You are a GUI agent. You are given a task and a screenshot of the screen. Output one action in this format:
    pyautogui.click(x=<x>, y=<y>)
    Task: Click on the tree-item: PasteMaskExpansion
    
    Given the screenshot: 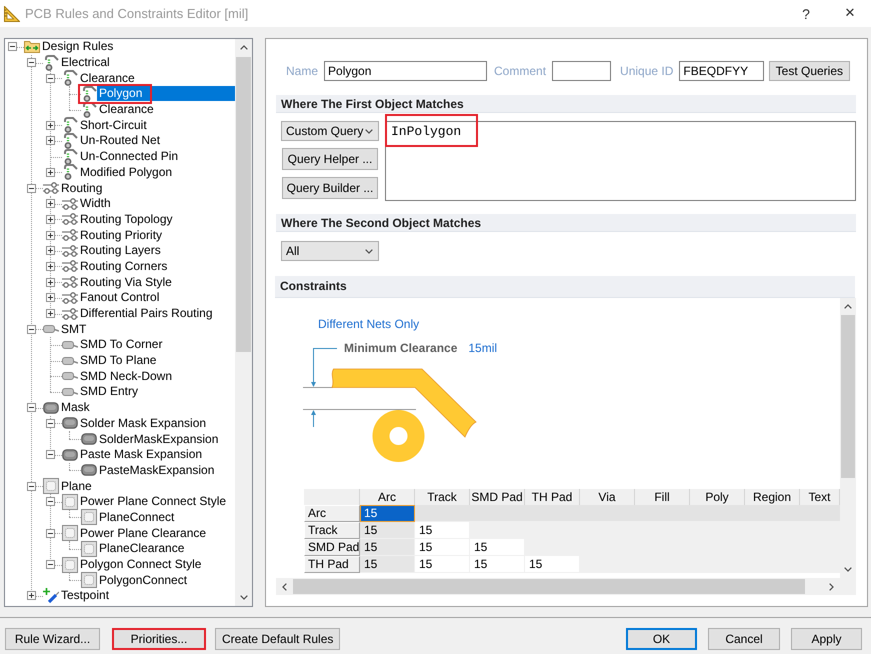 What is the action you would take?
    pyautogui.click(x=156, y=470)
    